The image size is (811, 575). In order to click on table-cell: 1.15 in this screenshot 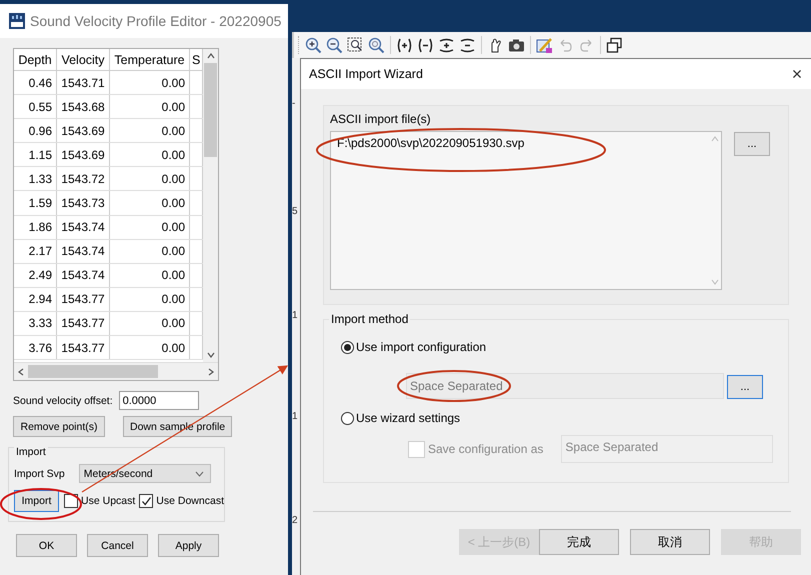, I will do `click(35, 154)`.